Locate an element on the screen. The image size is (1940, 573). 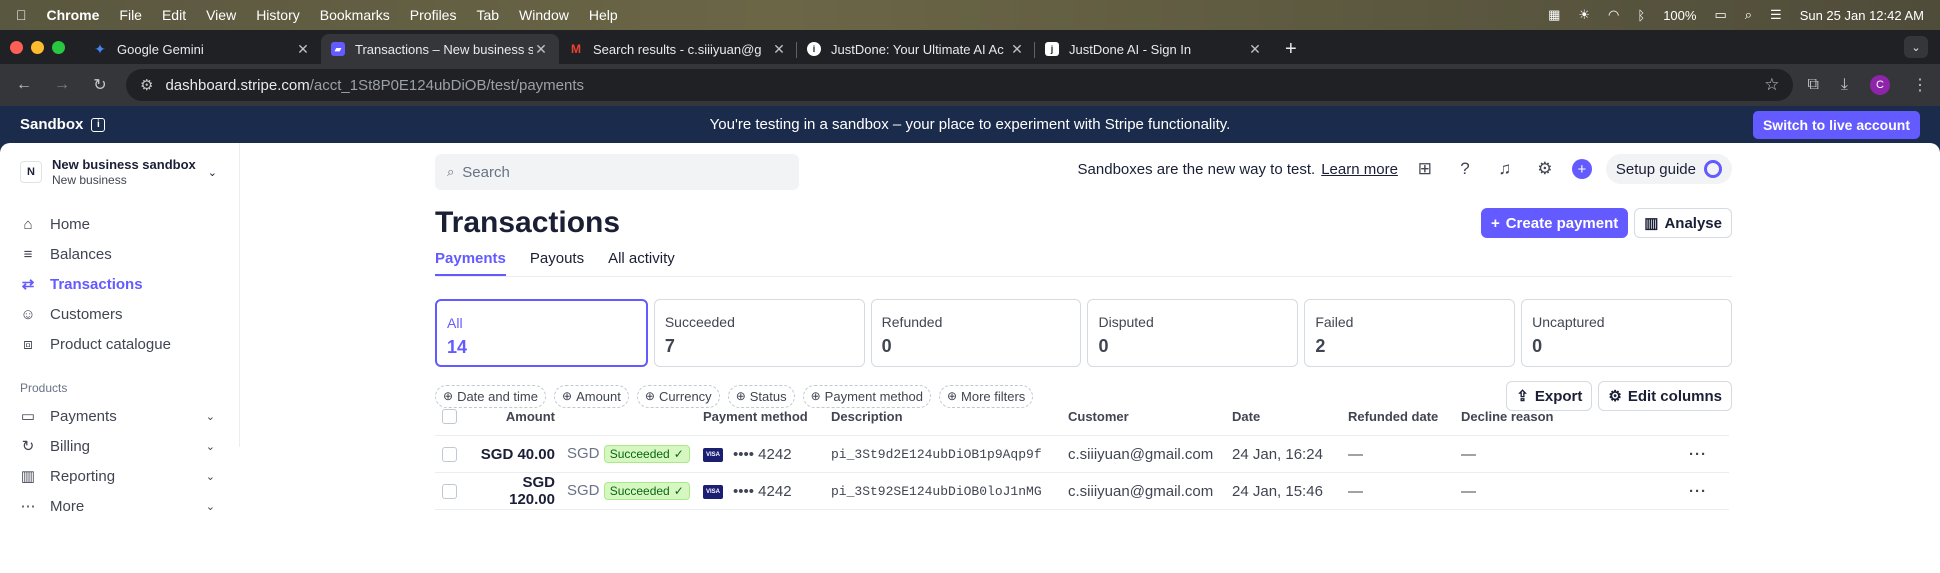
reload-icon: ↻ is located at coordinates (100, 85).